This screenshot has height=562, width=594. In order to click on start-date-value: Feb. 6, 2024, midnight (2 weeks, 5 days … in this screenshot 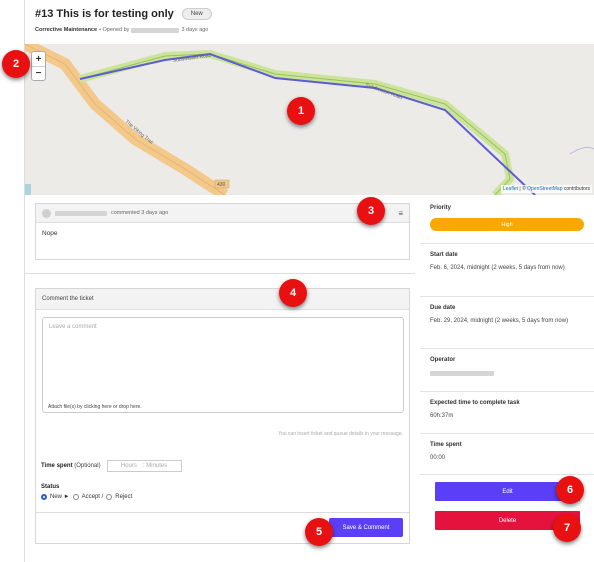, I will do `click(497, 268)`.